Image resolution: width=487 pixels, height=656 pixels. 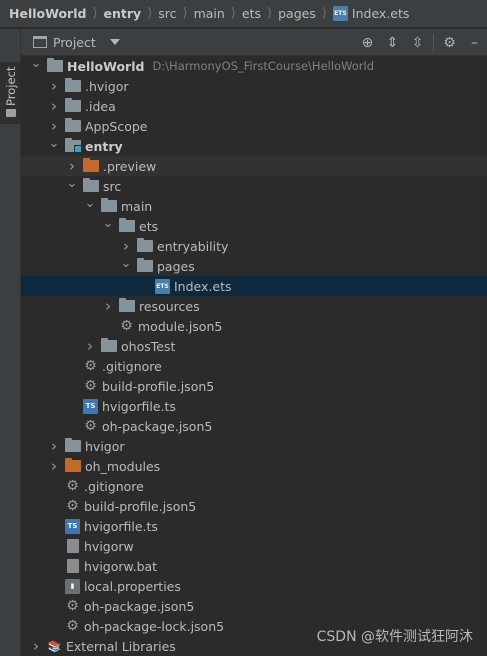 I want to click on tree-node-label: Index.ets, so click(x=203, y=286).